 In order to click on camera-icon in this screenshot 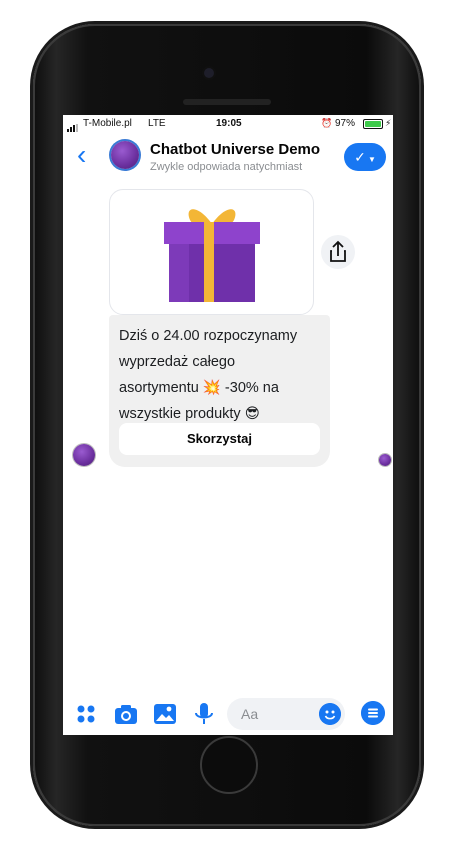, I will do `click(126, 714)`.